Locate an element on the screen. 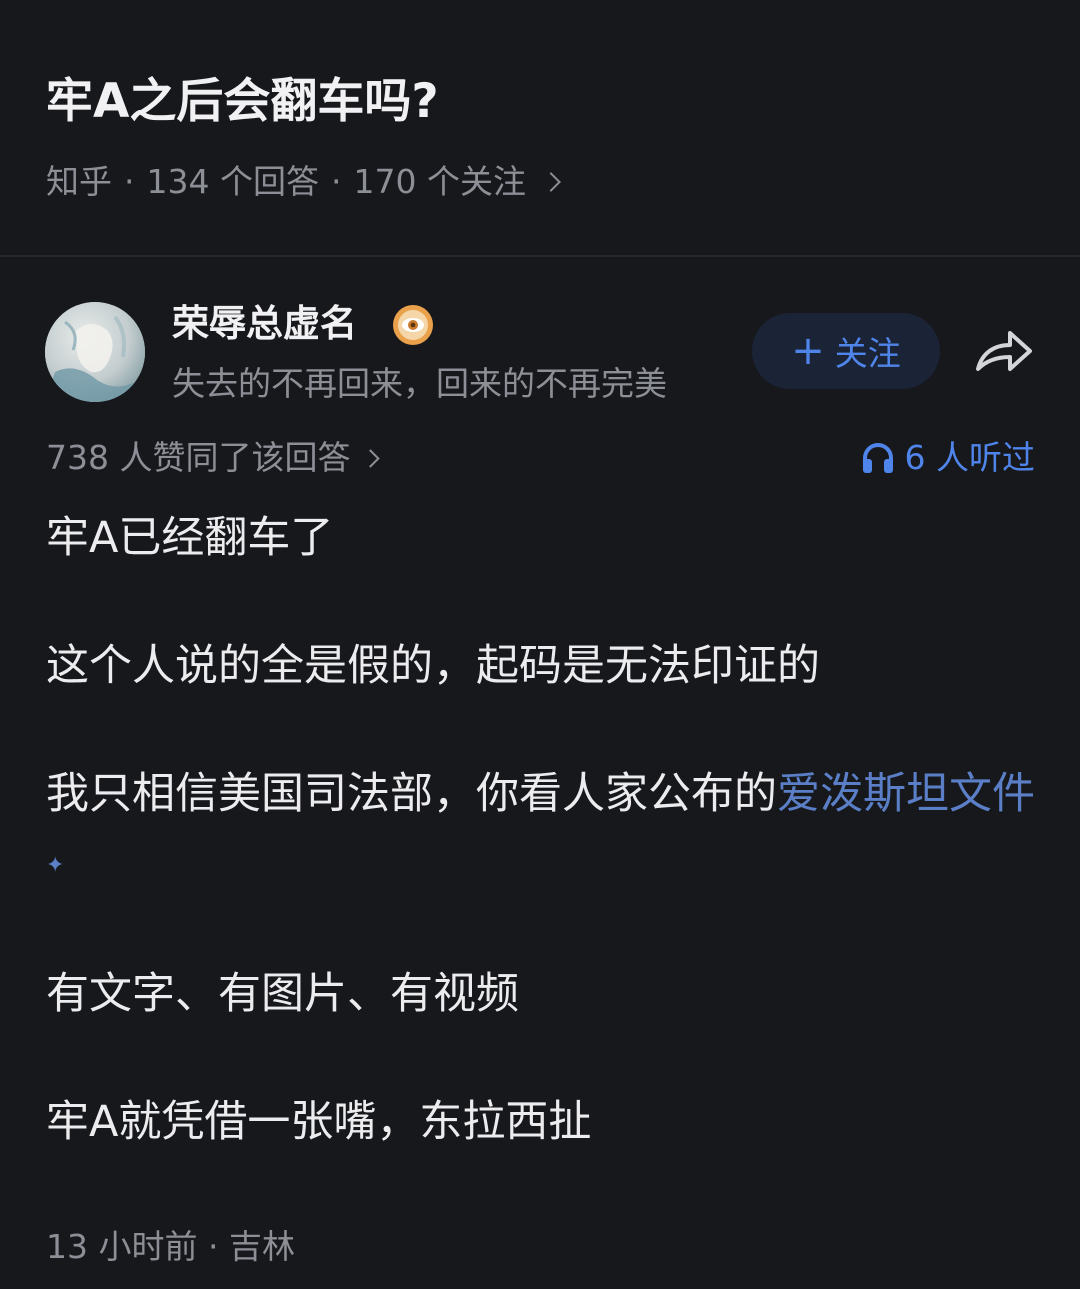 Image resolution: width=1080 pixels, height=1289 pixels. sparkle-icon: ✦ is located at coordinates (55, 865).